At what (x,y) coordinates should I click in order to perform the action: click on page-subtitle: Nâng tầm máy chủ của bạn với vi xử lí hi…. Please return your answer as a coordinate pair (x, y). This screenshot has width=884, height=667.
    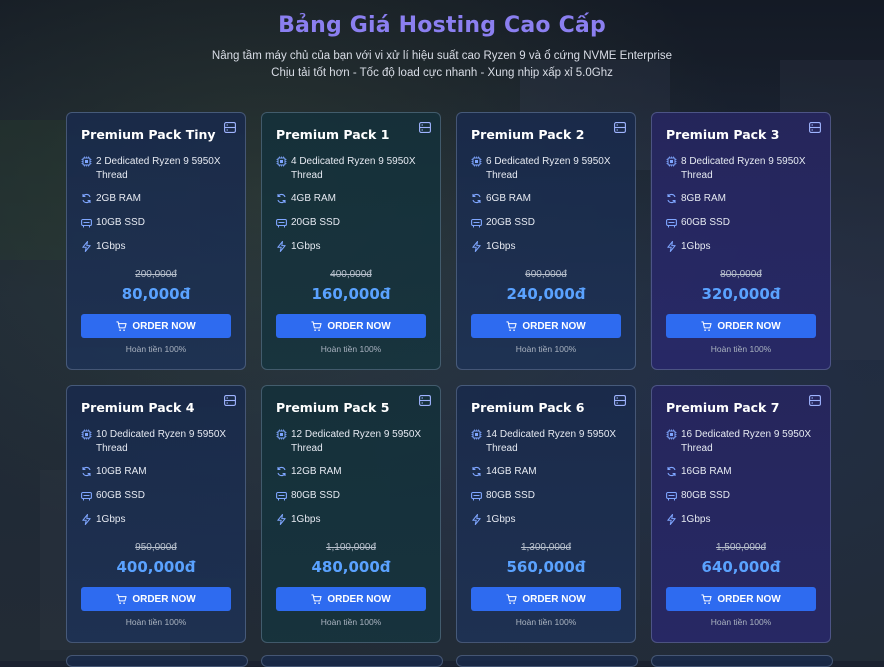
    Looking at the image, I should click on (442, 56).